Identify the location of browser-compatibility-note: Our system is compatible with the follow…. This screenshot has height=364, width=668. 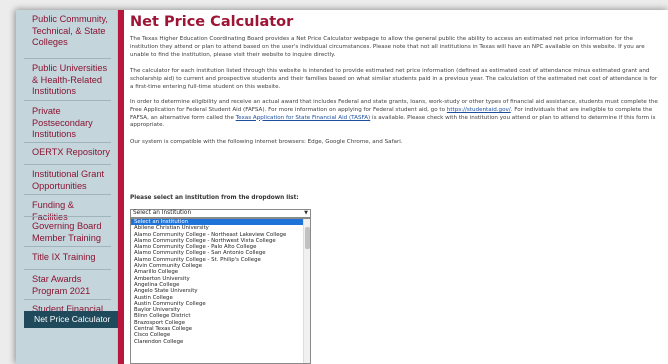
(266, 142).